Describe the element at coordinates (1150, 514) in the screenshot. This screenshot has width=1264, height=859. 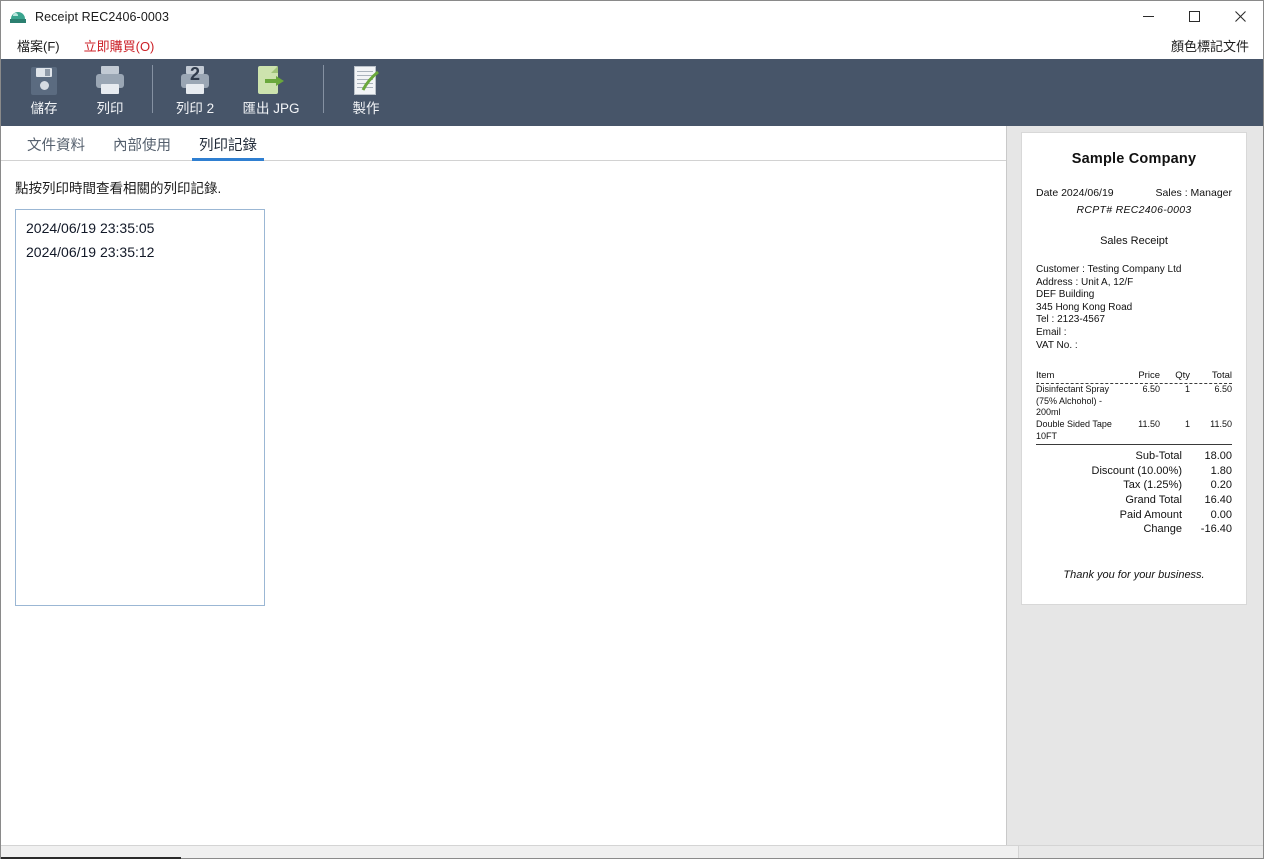
I see `totals-label: Paid Amount` at that location.